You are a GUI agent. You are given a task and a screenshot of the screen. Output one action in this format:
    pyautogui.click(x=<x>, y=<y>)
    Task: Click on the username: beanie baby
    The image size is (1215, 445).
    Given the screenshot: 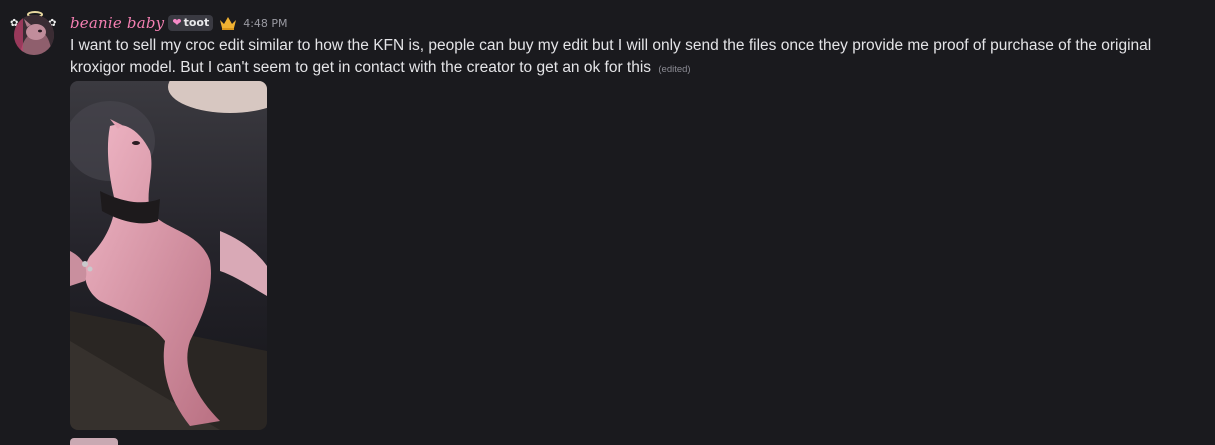 What is the action you would take?
    pyautogui.click(x=117, y=23)
    